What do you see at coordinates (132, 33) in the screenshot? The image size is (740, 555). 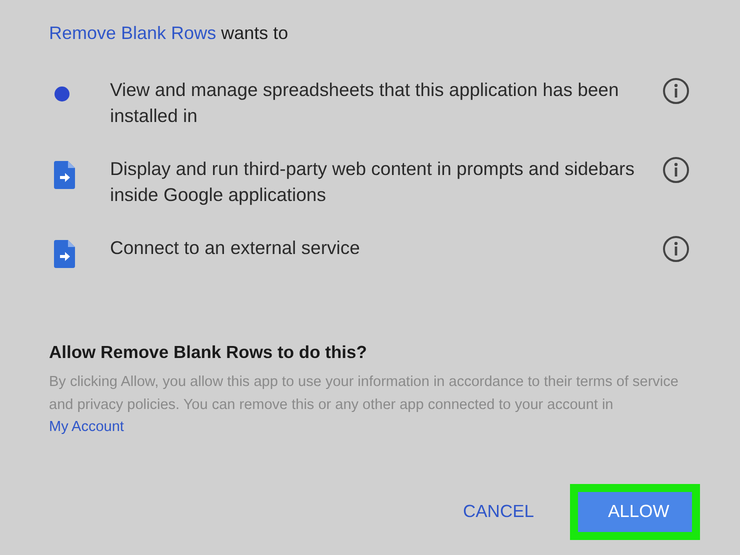 I see `app-name: Remove Blank Rows` at bounding box center [132, 33].